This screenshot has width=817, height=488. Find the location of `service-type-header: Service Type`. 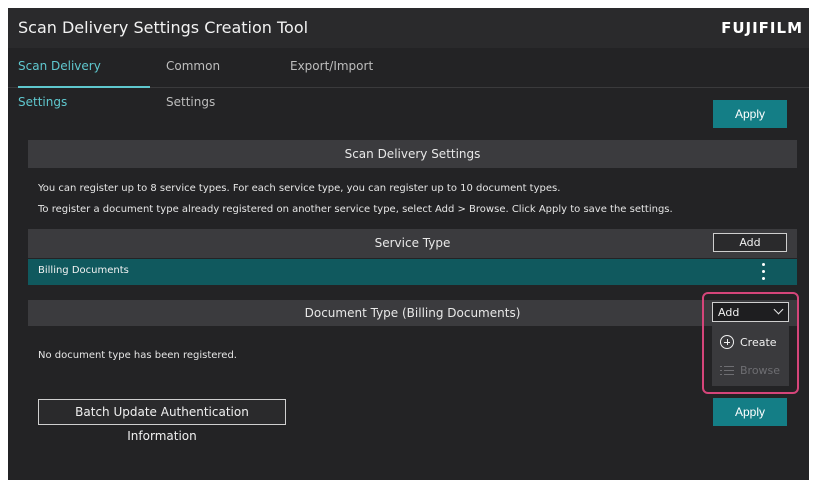

service-type-header: Service Type is located at coordinates (412, 243).